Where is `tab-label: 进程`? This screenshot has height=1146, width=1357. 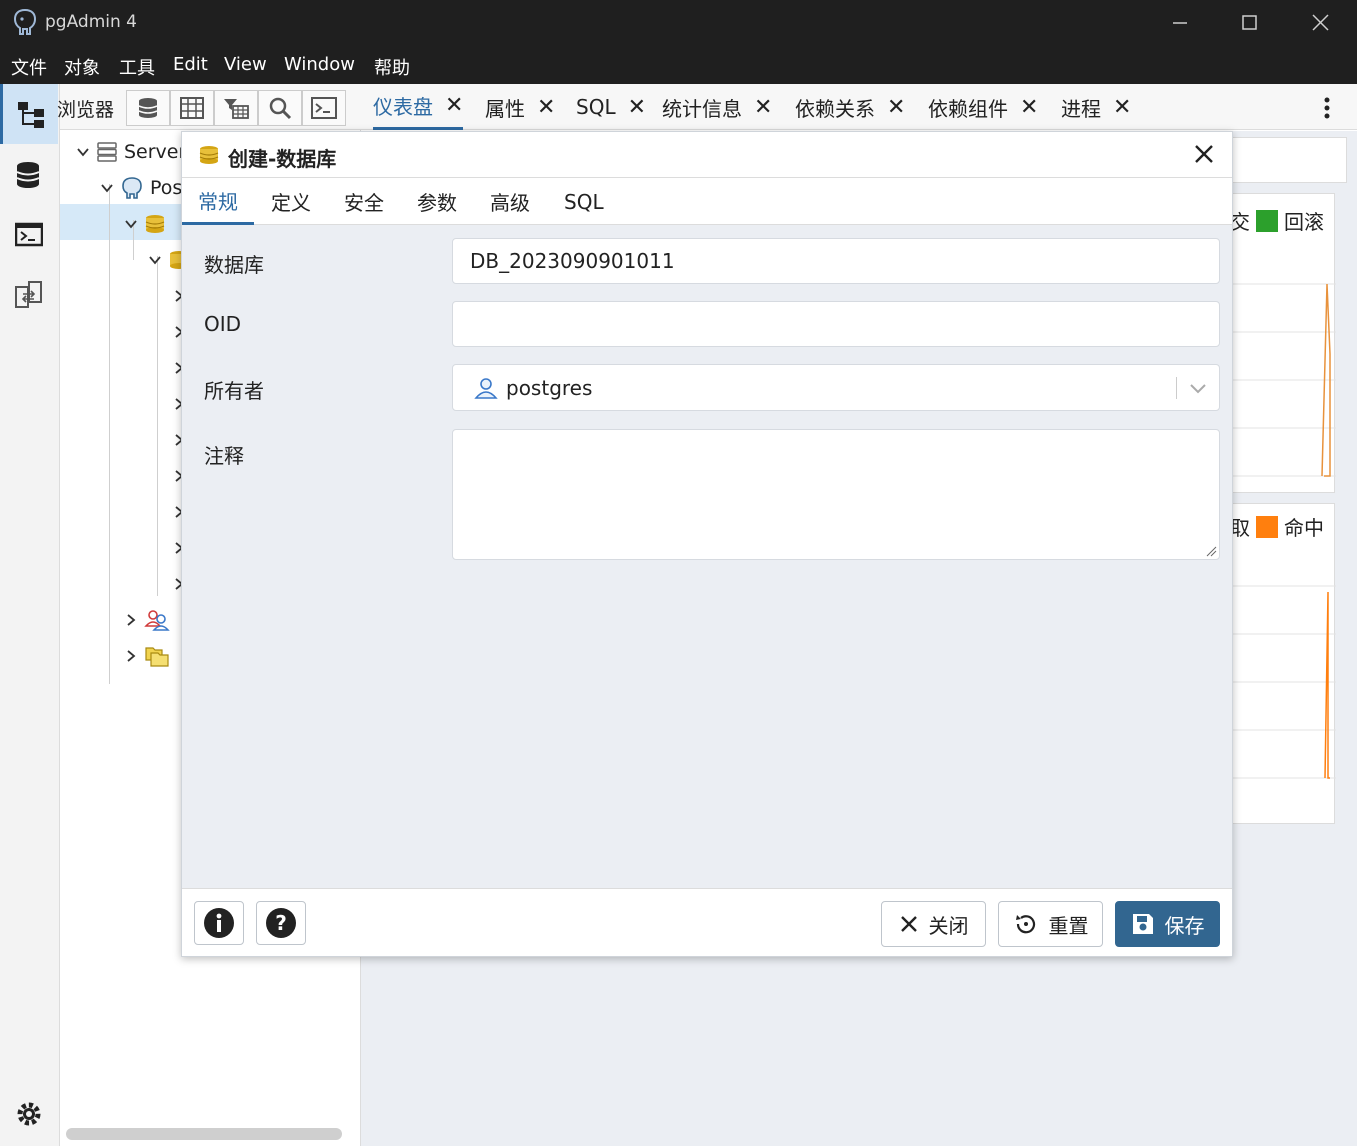
tab-label: 进程 is located at coordinates (1081, 108).